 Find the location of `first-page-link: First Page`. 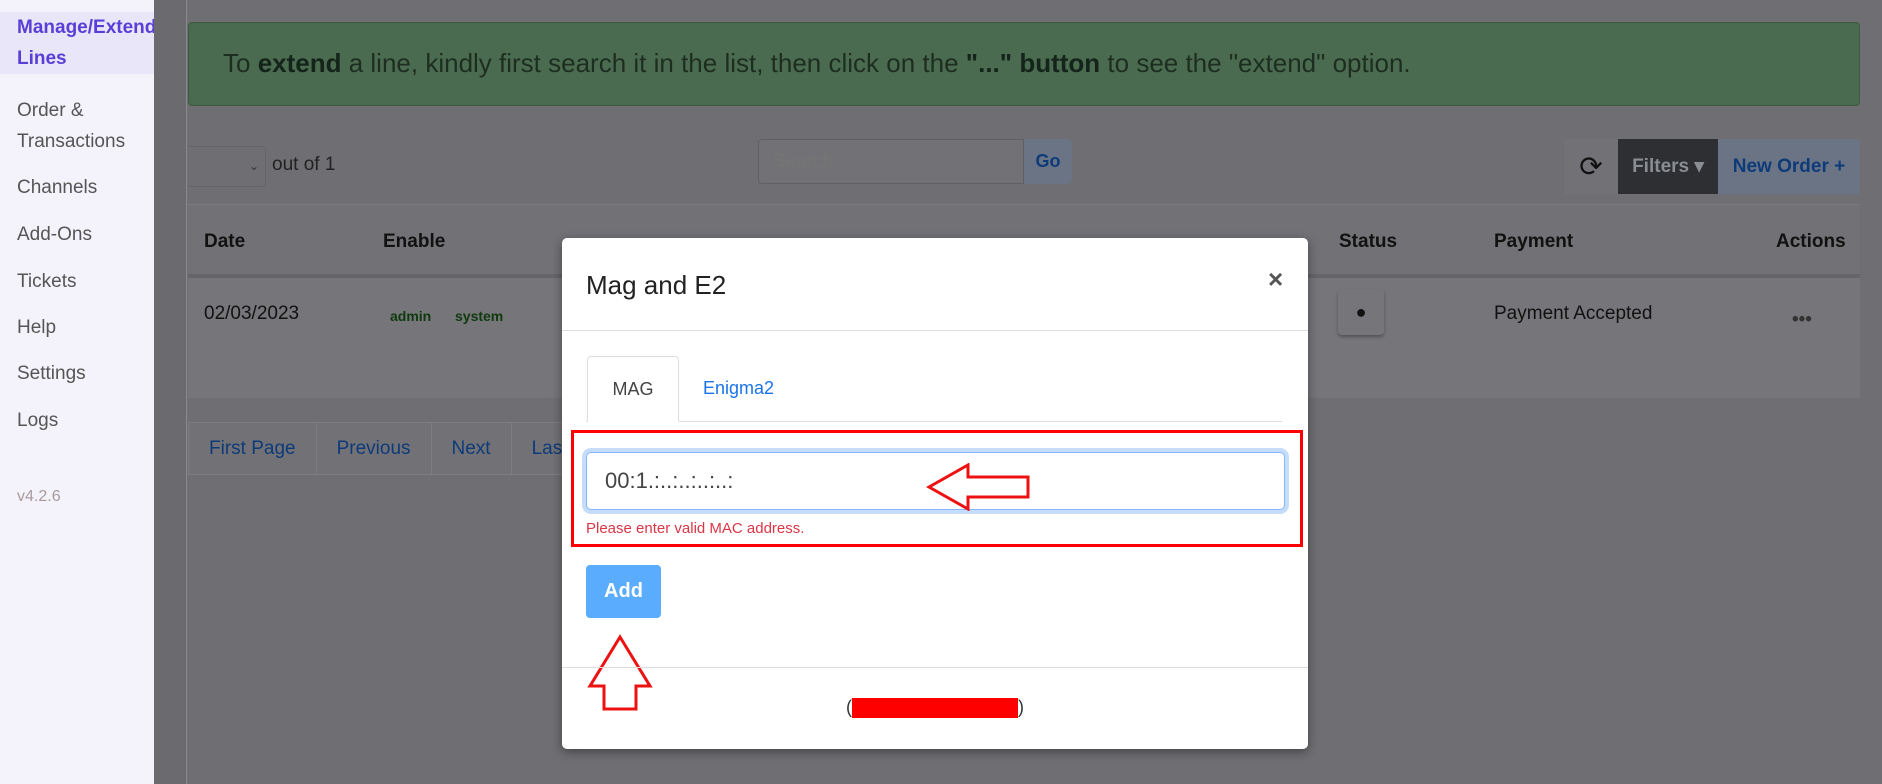

first-page-link: First Page is located at coordinates (253, 448).